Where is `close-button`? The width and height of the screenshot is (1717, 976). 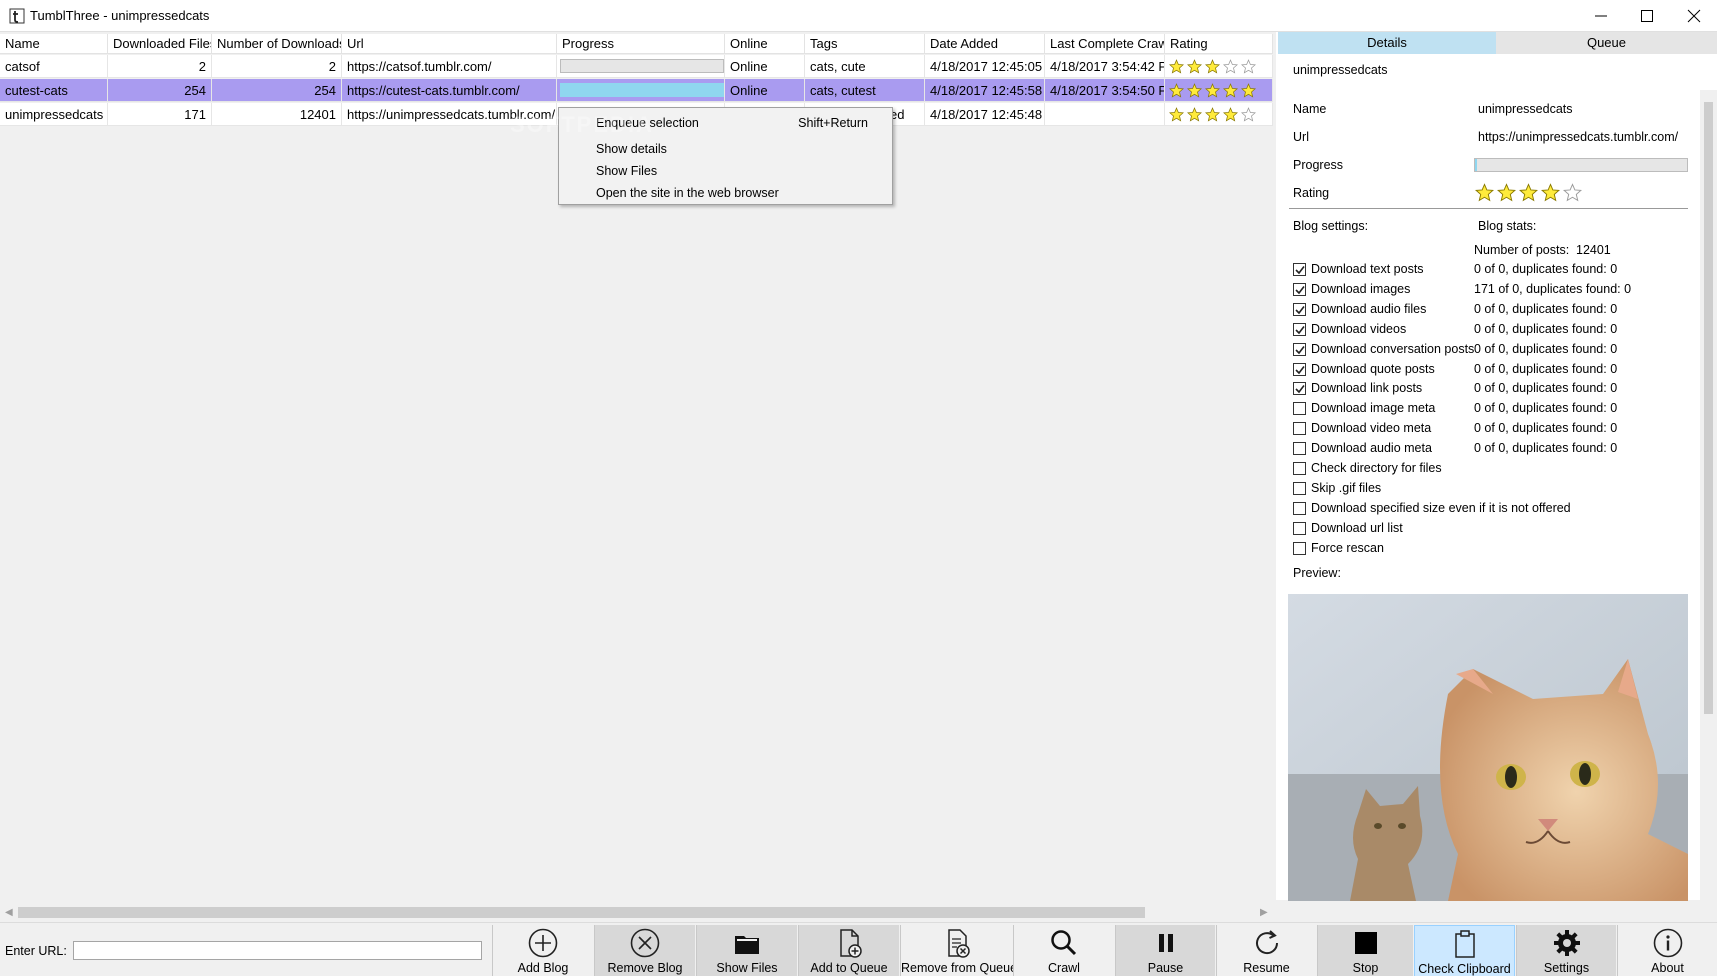
close-button is located at coordinates (1694, 16).